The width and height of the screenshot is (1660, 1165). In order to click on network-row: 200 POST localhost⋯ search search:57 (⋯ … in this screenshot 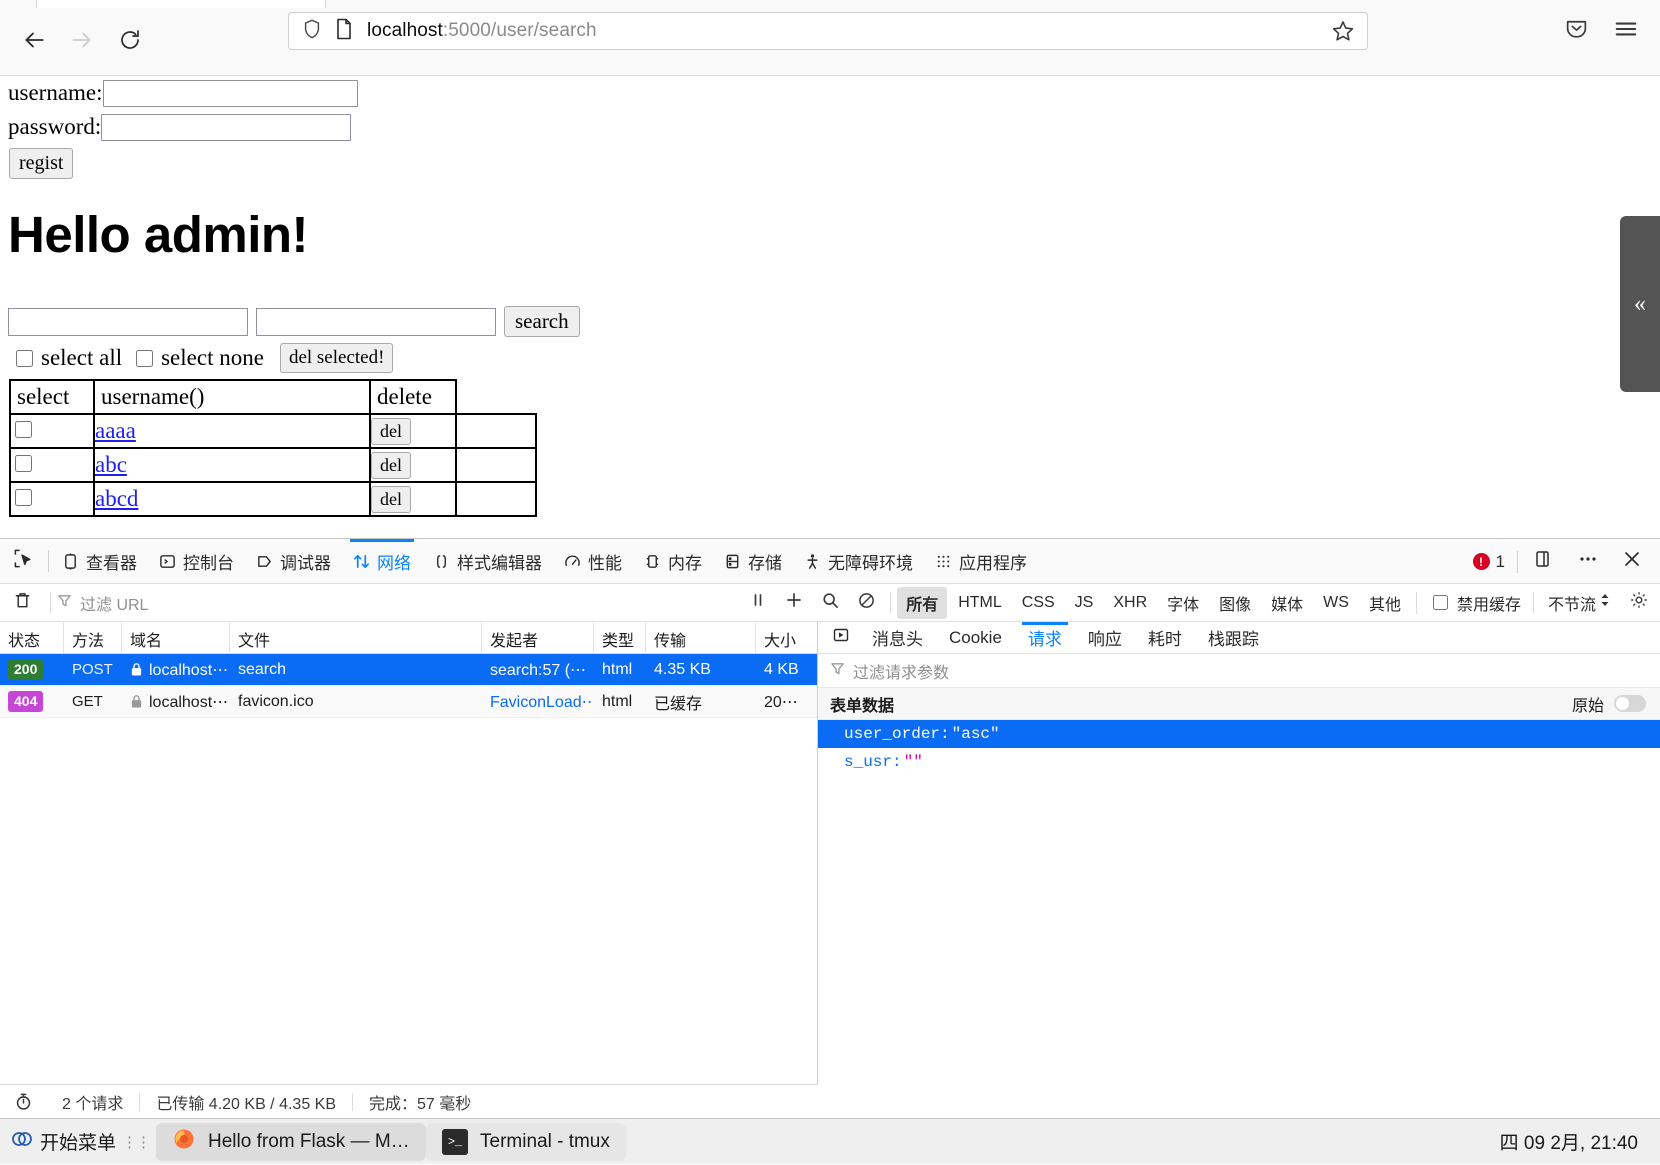, I will do `click(408, 670)`.